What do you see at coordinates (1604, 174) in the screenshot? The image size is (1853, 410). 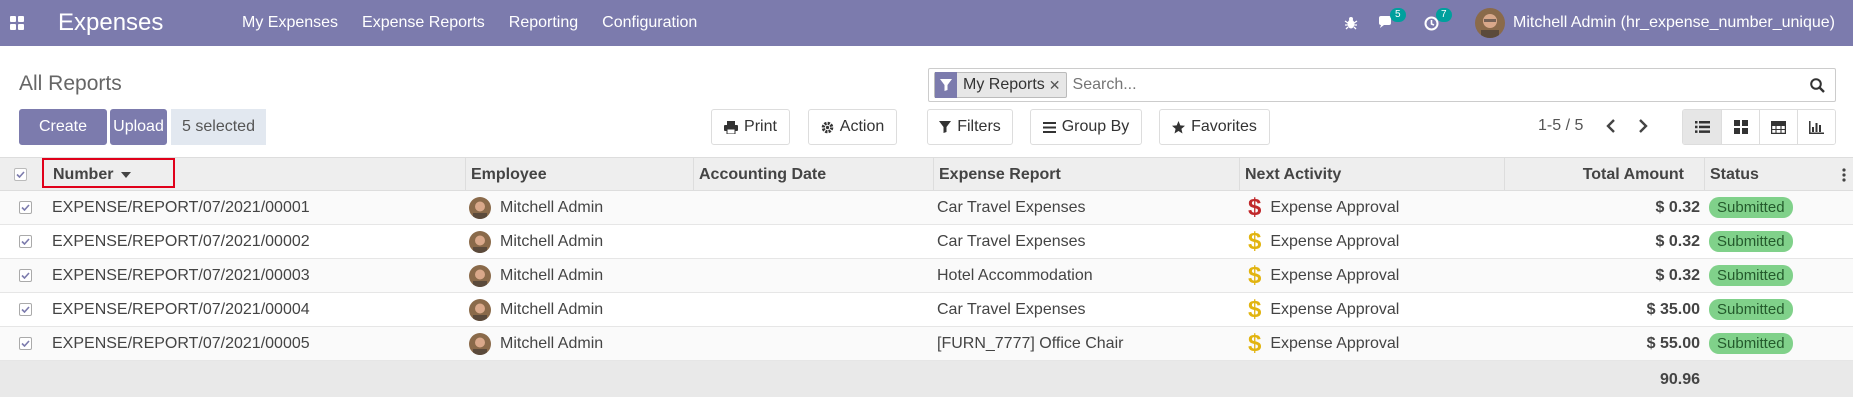 I see `column-total-amount: Total Amount` at bounding box center [1604, 174].